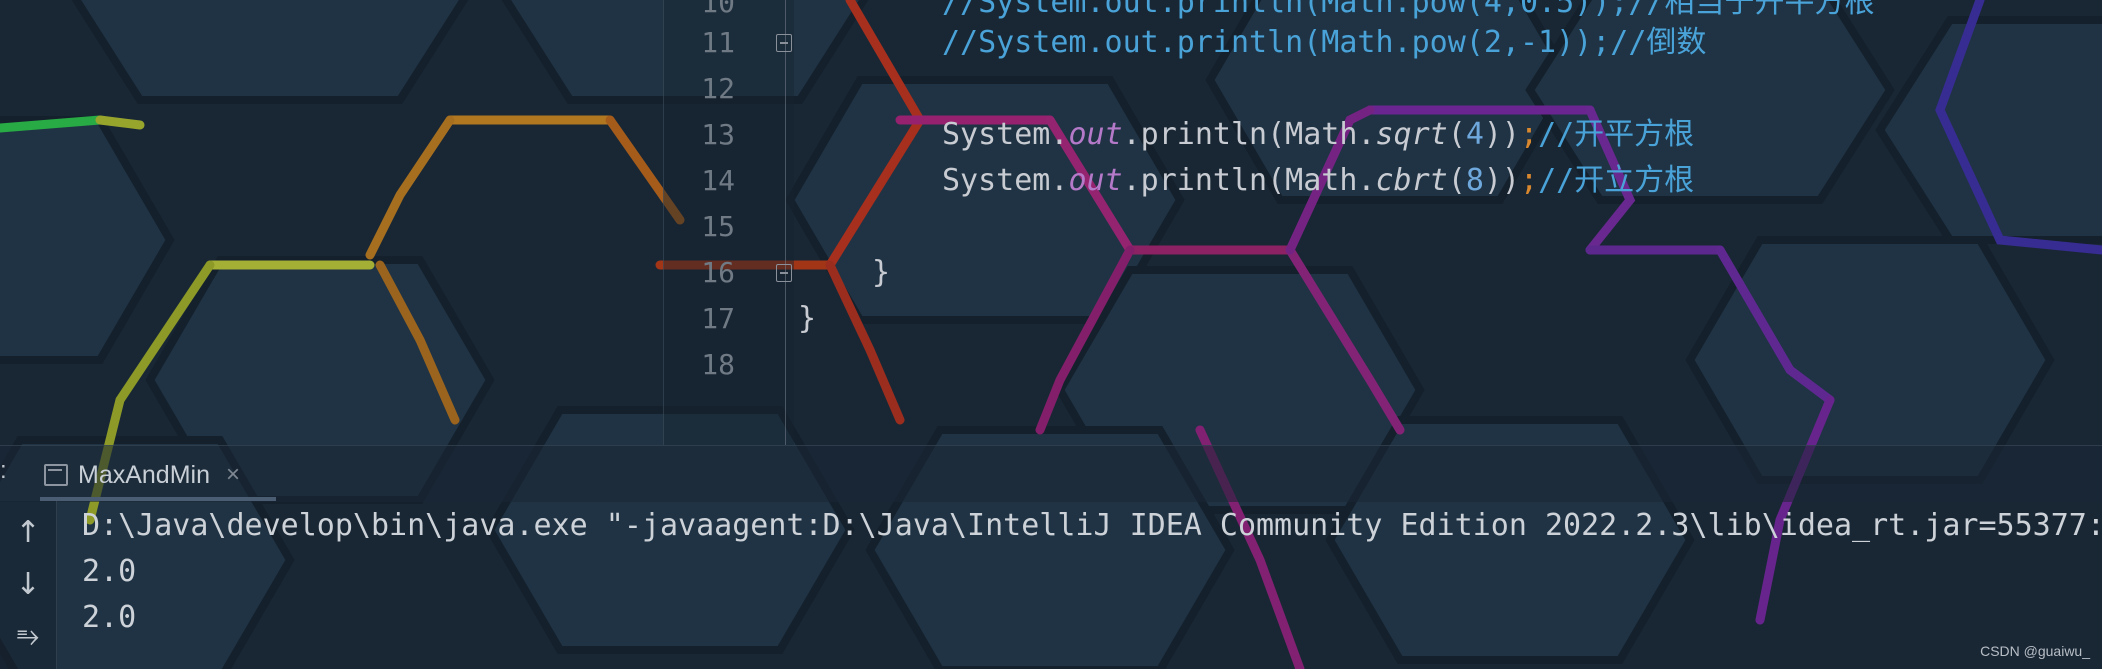 Image resolution: width=2102 pixels, height=669 pixels. I want to click on watermark: CSDN @guaiwu_, so click(2035, 651).